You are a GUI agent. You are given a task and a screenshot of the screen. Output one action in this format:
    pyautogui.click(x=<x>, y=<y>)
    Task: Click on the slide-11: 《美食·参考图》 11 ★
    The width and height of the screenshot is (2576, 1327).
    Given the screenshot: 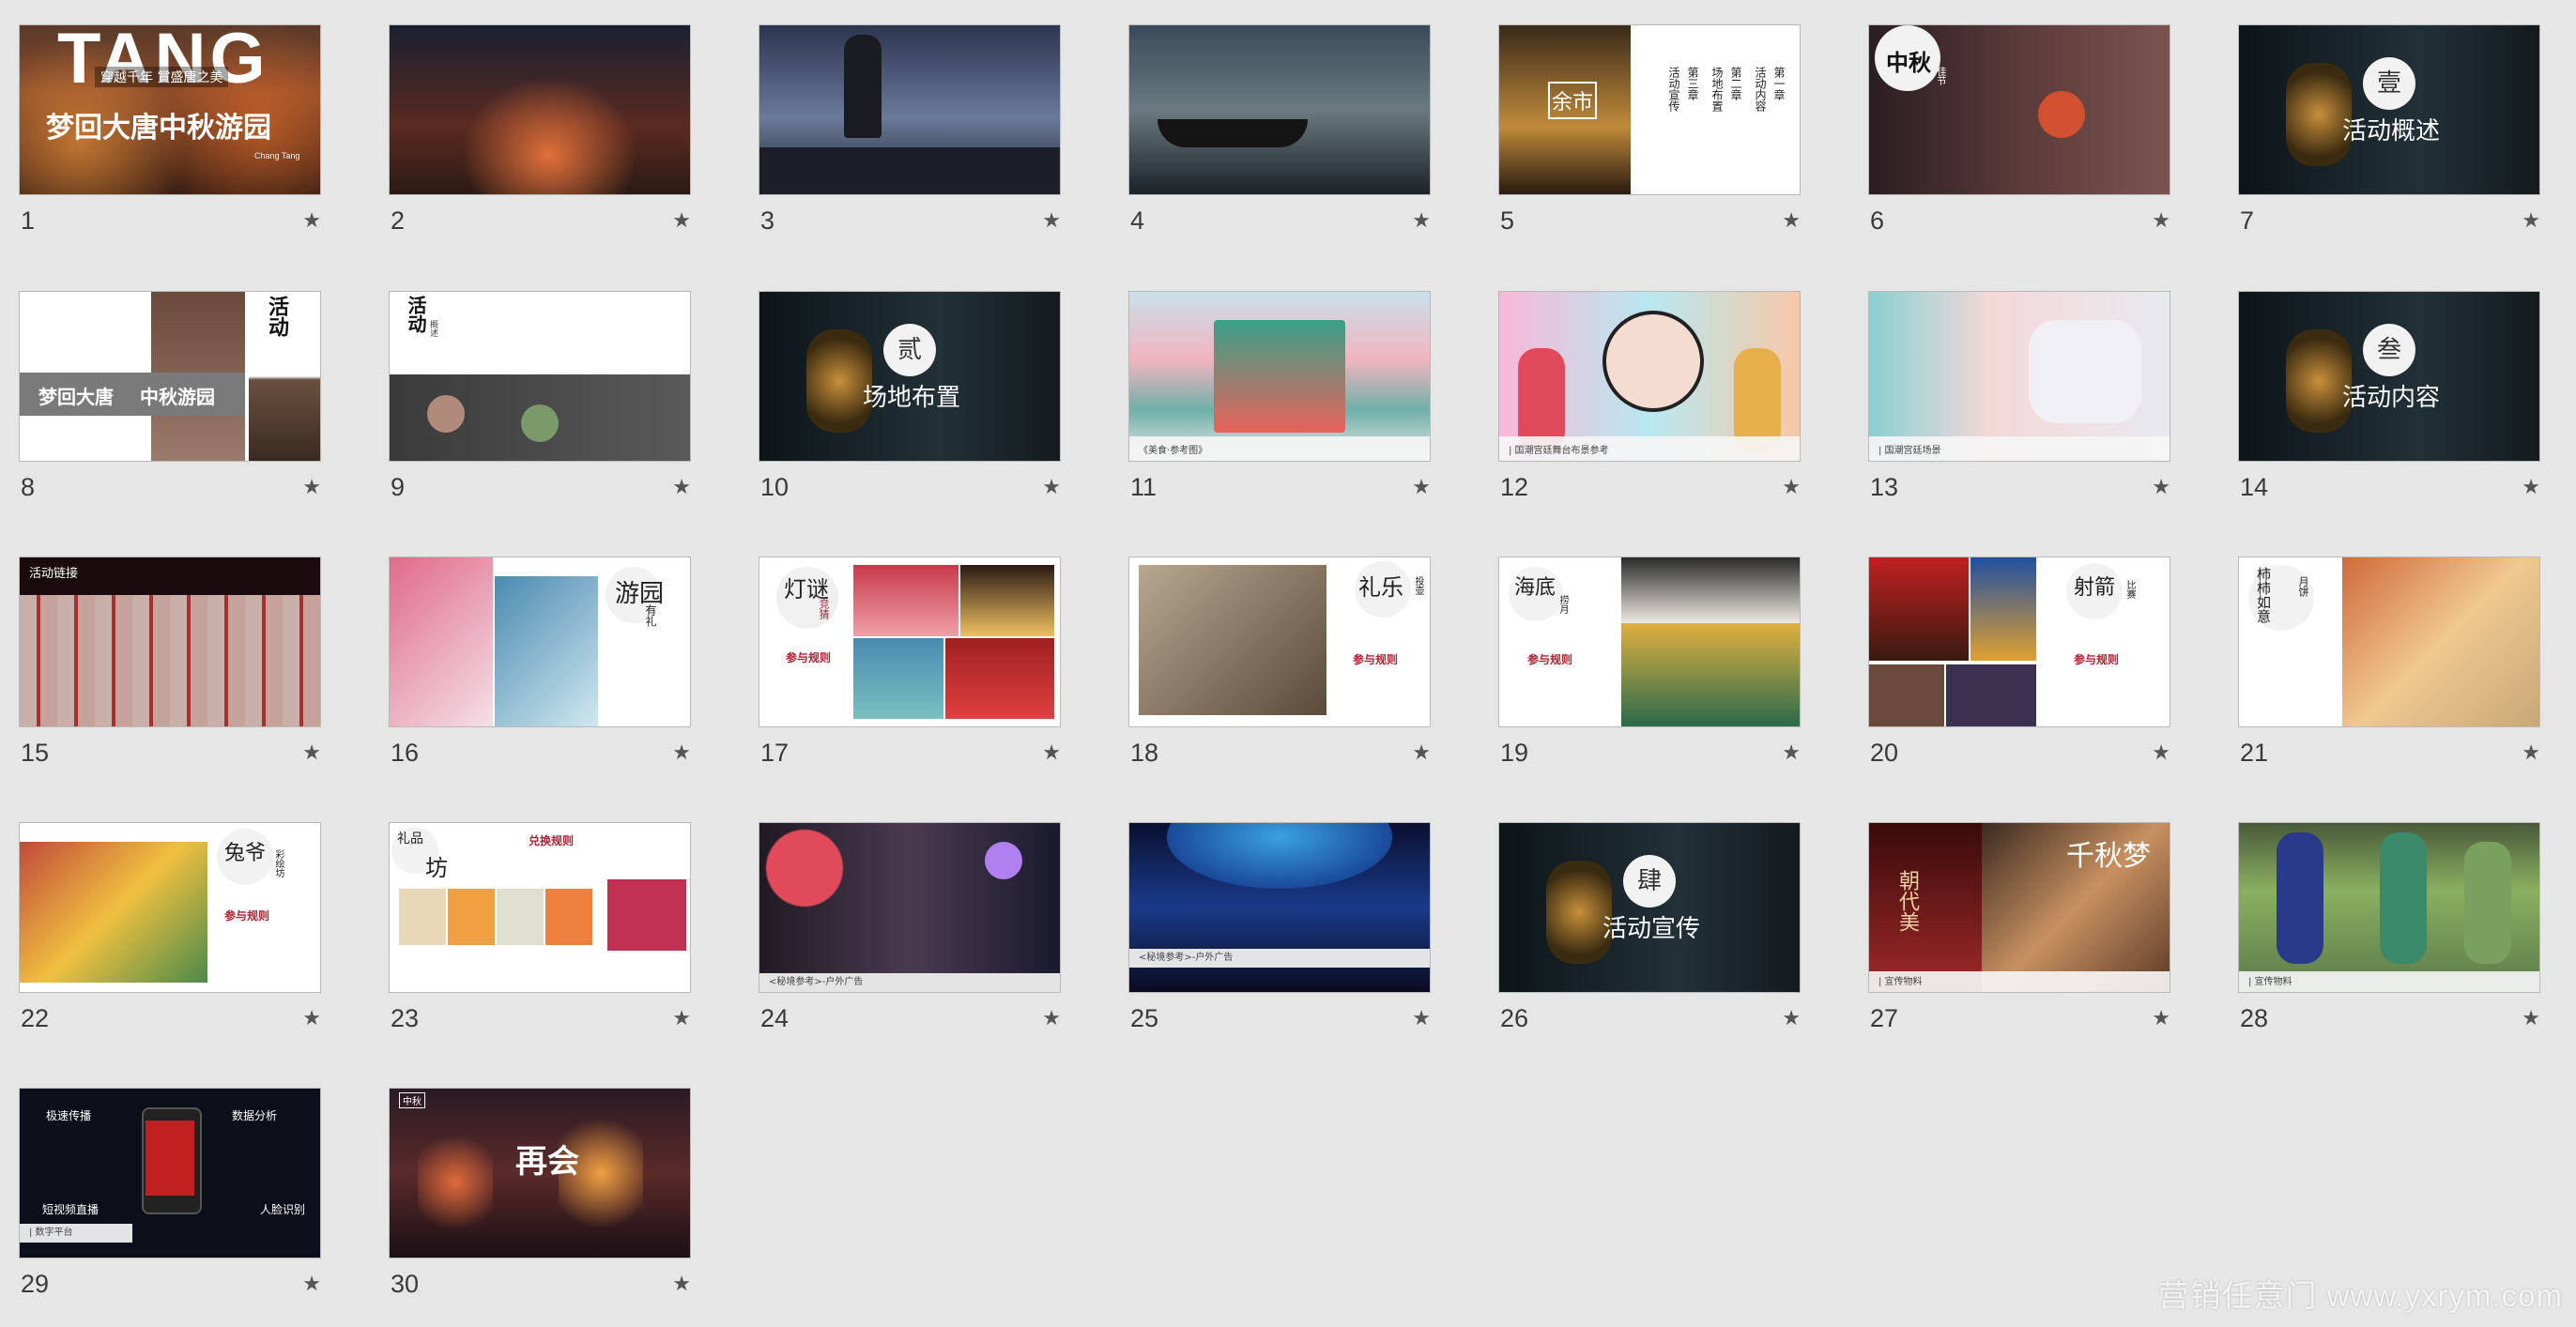 What is the action you would take?
    pyautogui.click(x=1280, y=397)
    